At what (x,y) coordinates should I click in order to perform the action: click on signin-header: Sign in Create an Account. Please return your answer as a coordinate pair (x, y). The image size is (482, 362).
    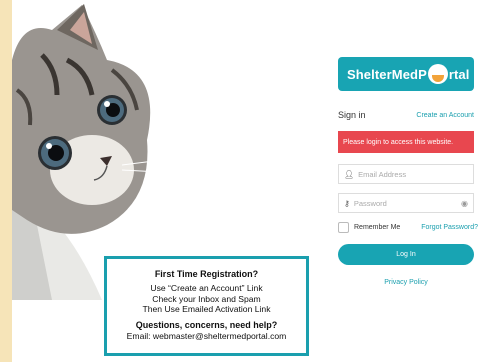
    Looking at the image, I should click on (406, 115).